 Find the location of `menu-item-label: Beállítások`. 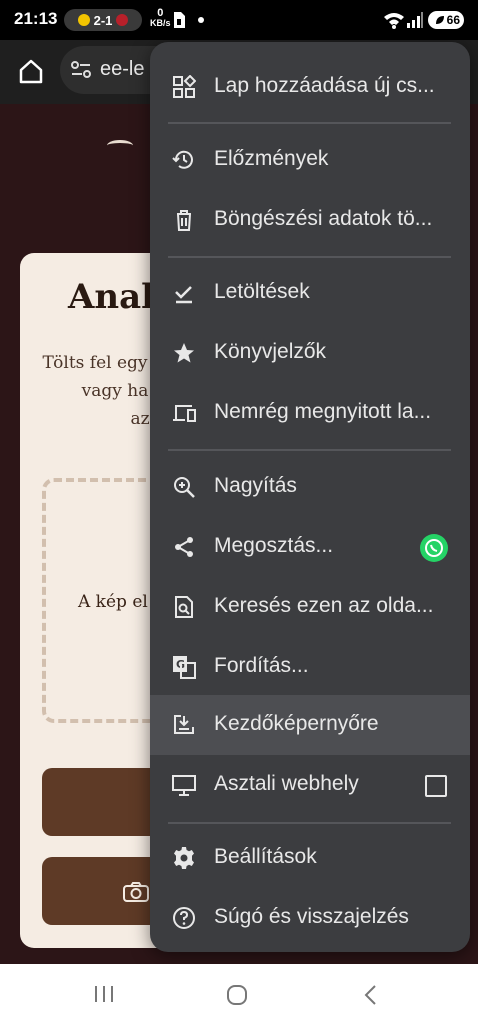

menu-item-label: Beállítások is located at coordinates (265, 856).